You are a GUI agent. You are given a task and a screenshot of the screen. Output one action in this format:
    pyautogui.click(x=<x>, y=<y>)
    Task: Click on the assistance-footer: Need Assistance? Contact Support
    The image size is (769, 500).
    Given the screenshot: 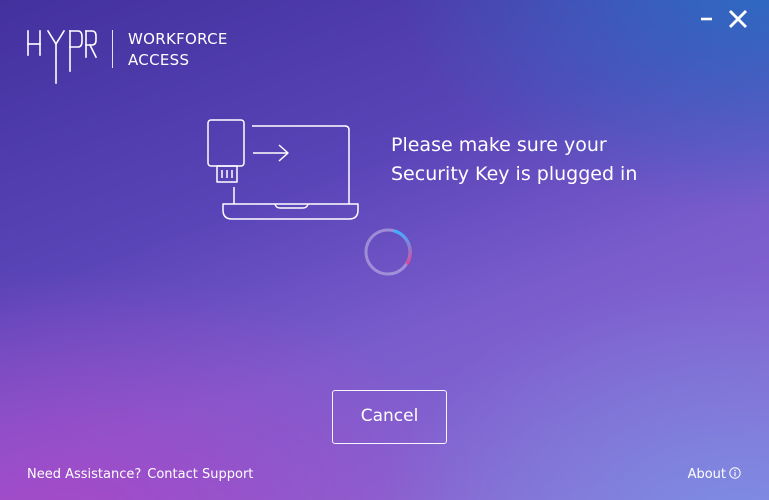 What is the action you would take?
    pyautogui.click(x=140, y=474)
    